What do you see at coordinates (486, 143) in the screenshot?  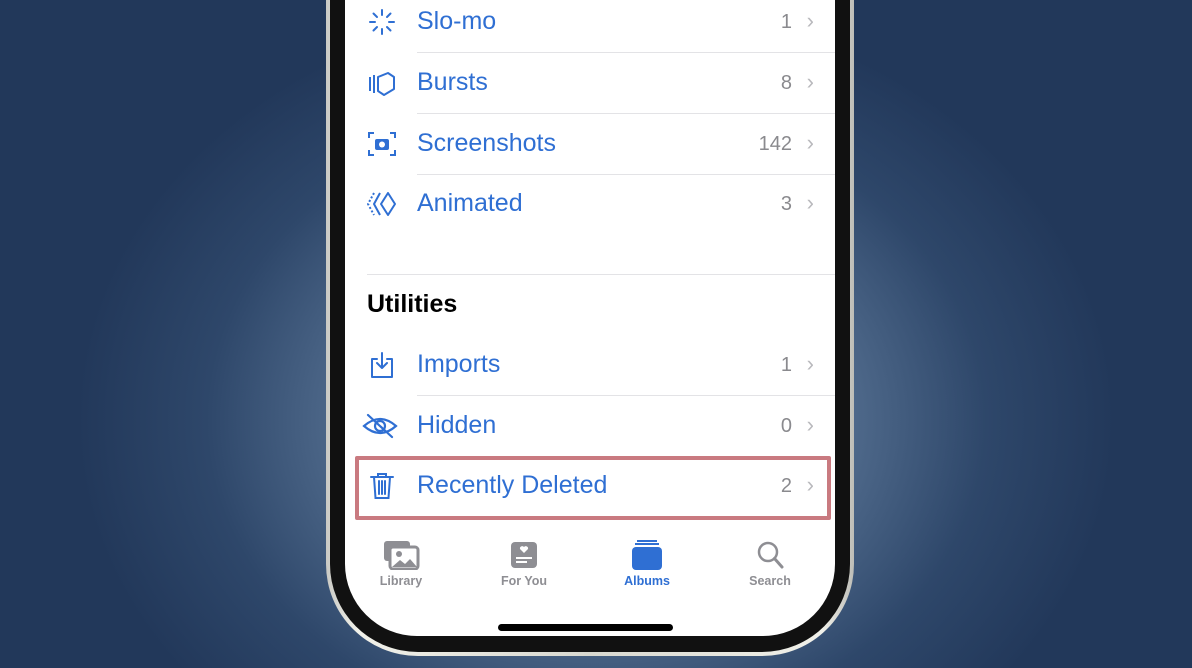 I see `album-label: Screenshots` at bounding box center [486, 143].